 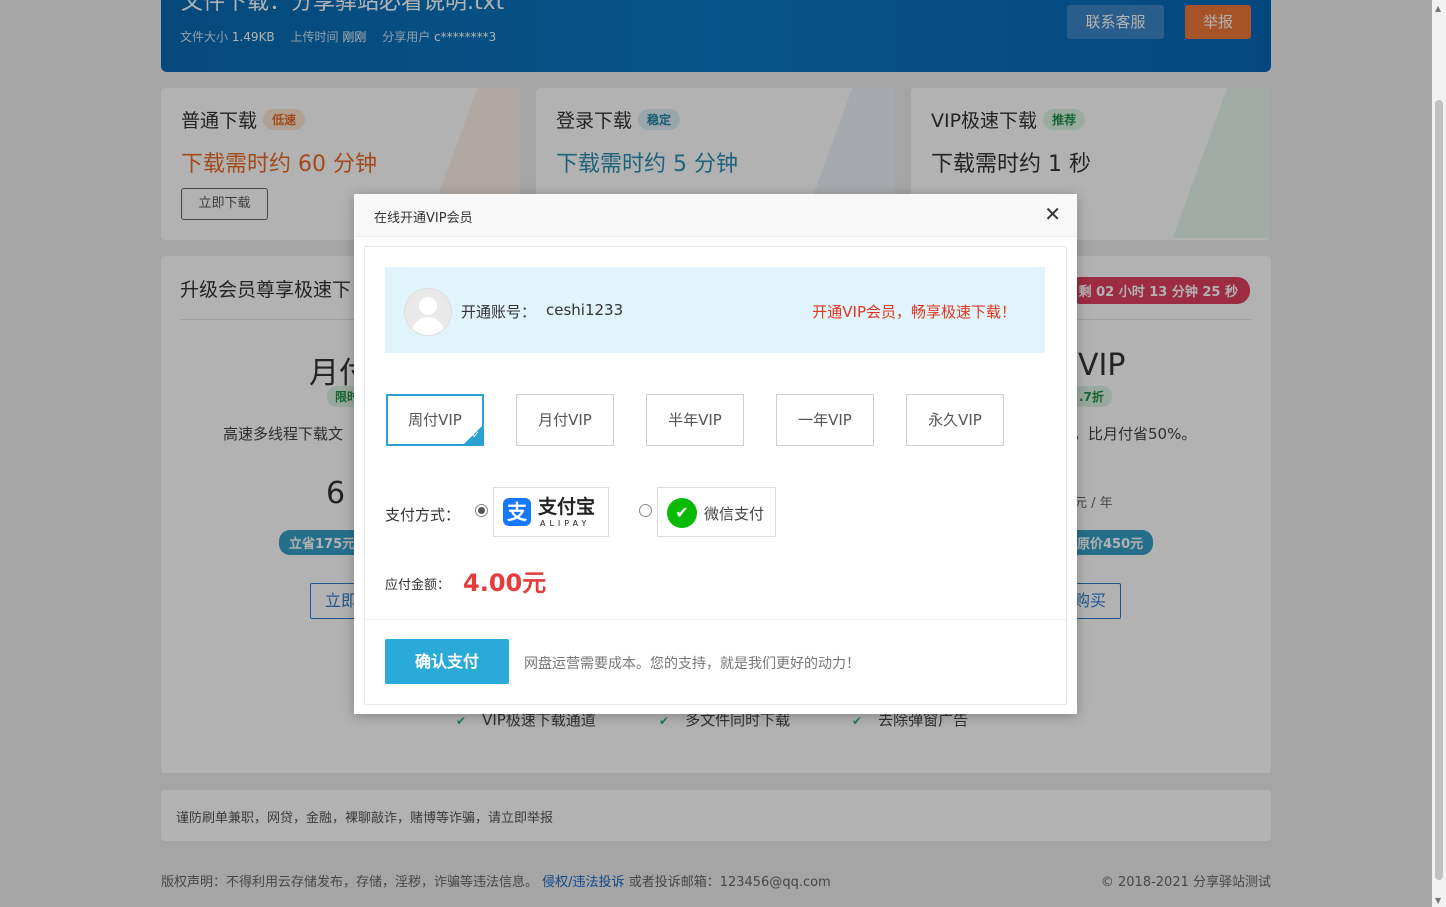 I want to click on payment-label: 支付方式：, so click(x=423, y=515).